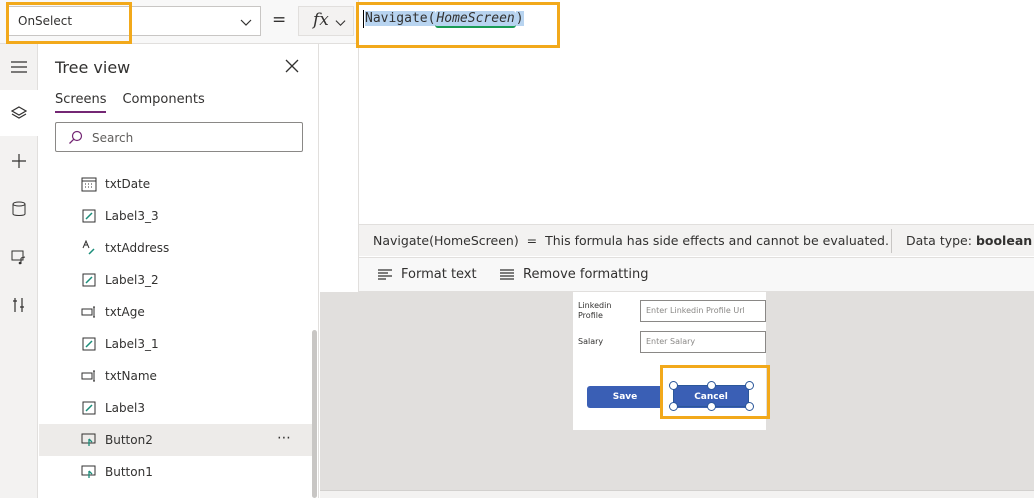 The width and height of the screenshot is (1034, 498). What do you see at coordinates (178, 472) in the screenshot?
I see `tree-item-button1: Button1` at bounding box center [178, 472].